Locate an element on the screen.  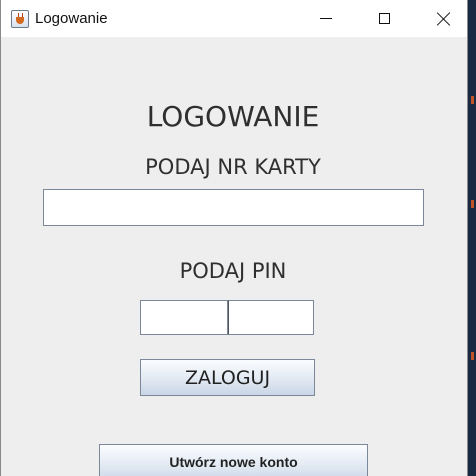
minimize-icon is located at coordinates (326, 18).